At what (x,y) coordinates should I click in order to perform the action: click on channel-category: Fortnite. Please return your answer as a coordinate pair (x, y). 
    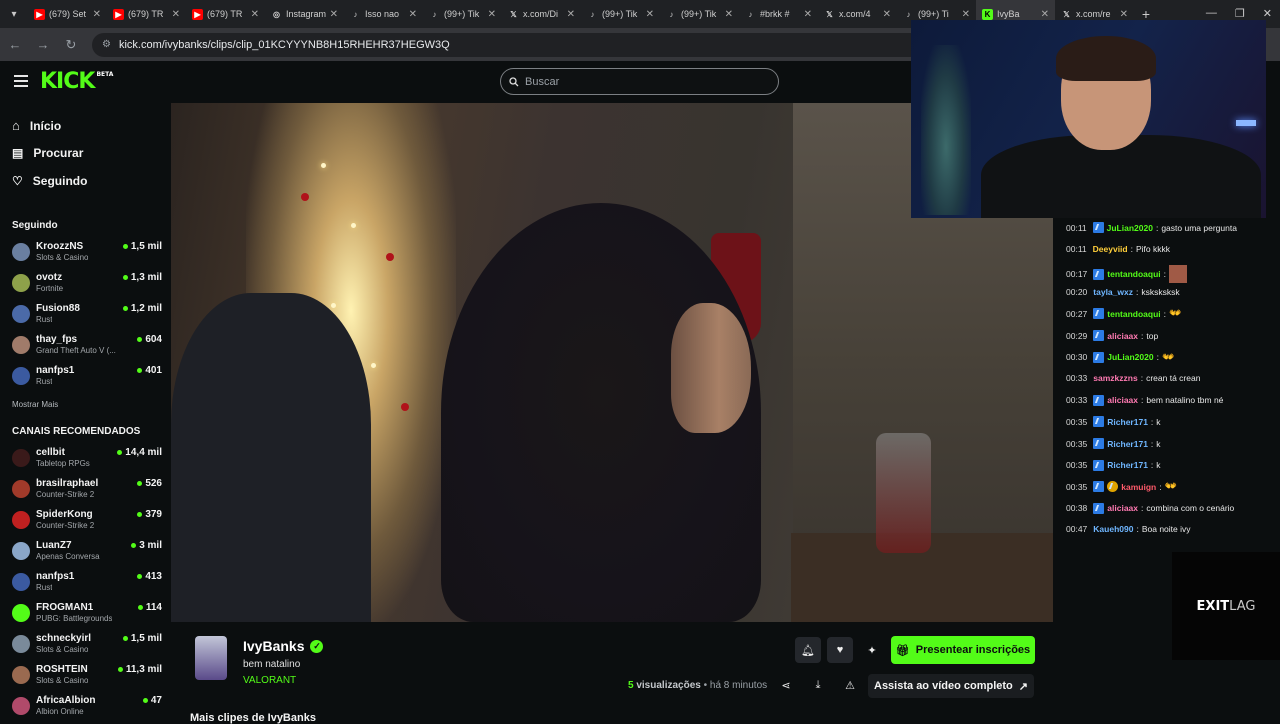
    Looking at the image, I should click on (50, 288).